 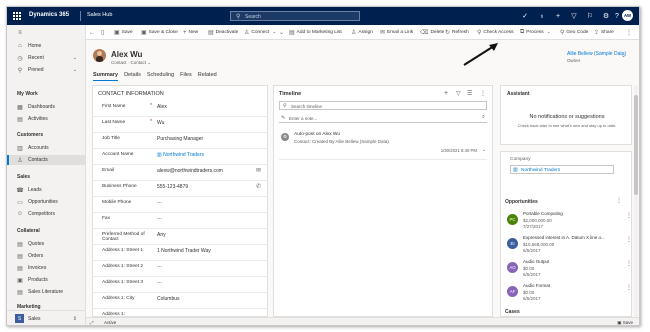 What do you see at coordinates (46, 214) in the screenshot?
I see `sidebar-item-competitors: ☺ Competitors` at bounding box center [46, 214].